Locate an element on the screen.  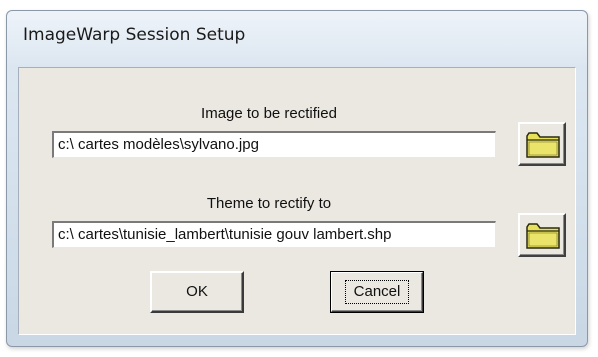
cancel-button: Cancel is located at coordinates (377, 292).